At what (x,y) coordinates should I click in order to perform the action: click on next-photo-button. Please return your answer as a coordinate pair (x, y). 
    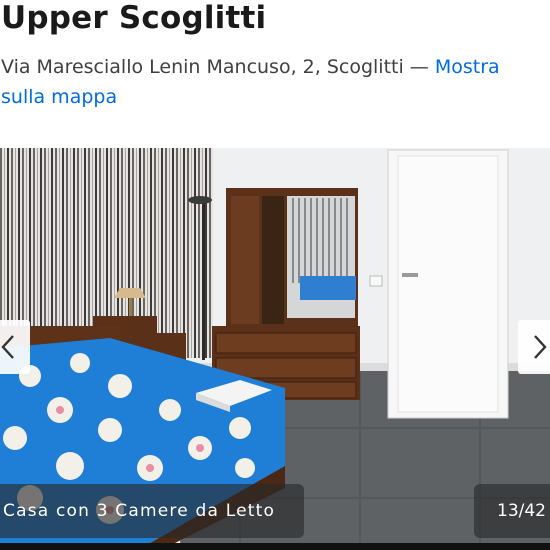
    Looking at the image, I should click on (534, 347).